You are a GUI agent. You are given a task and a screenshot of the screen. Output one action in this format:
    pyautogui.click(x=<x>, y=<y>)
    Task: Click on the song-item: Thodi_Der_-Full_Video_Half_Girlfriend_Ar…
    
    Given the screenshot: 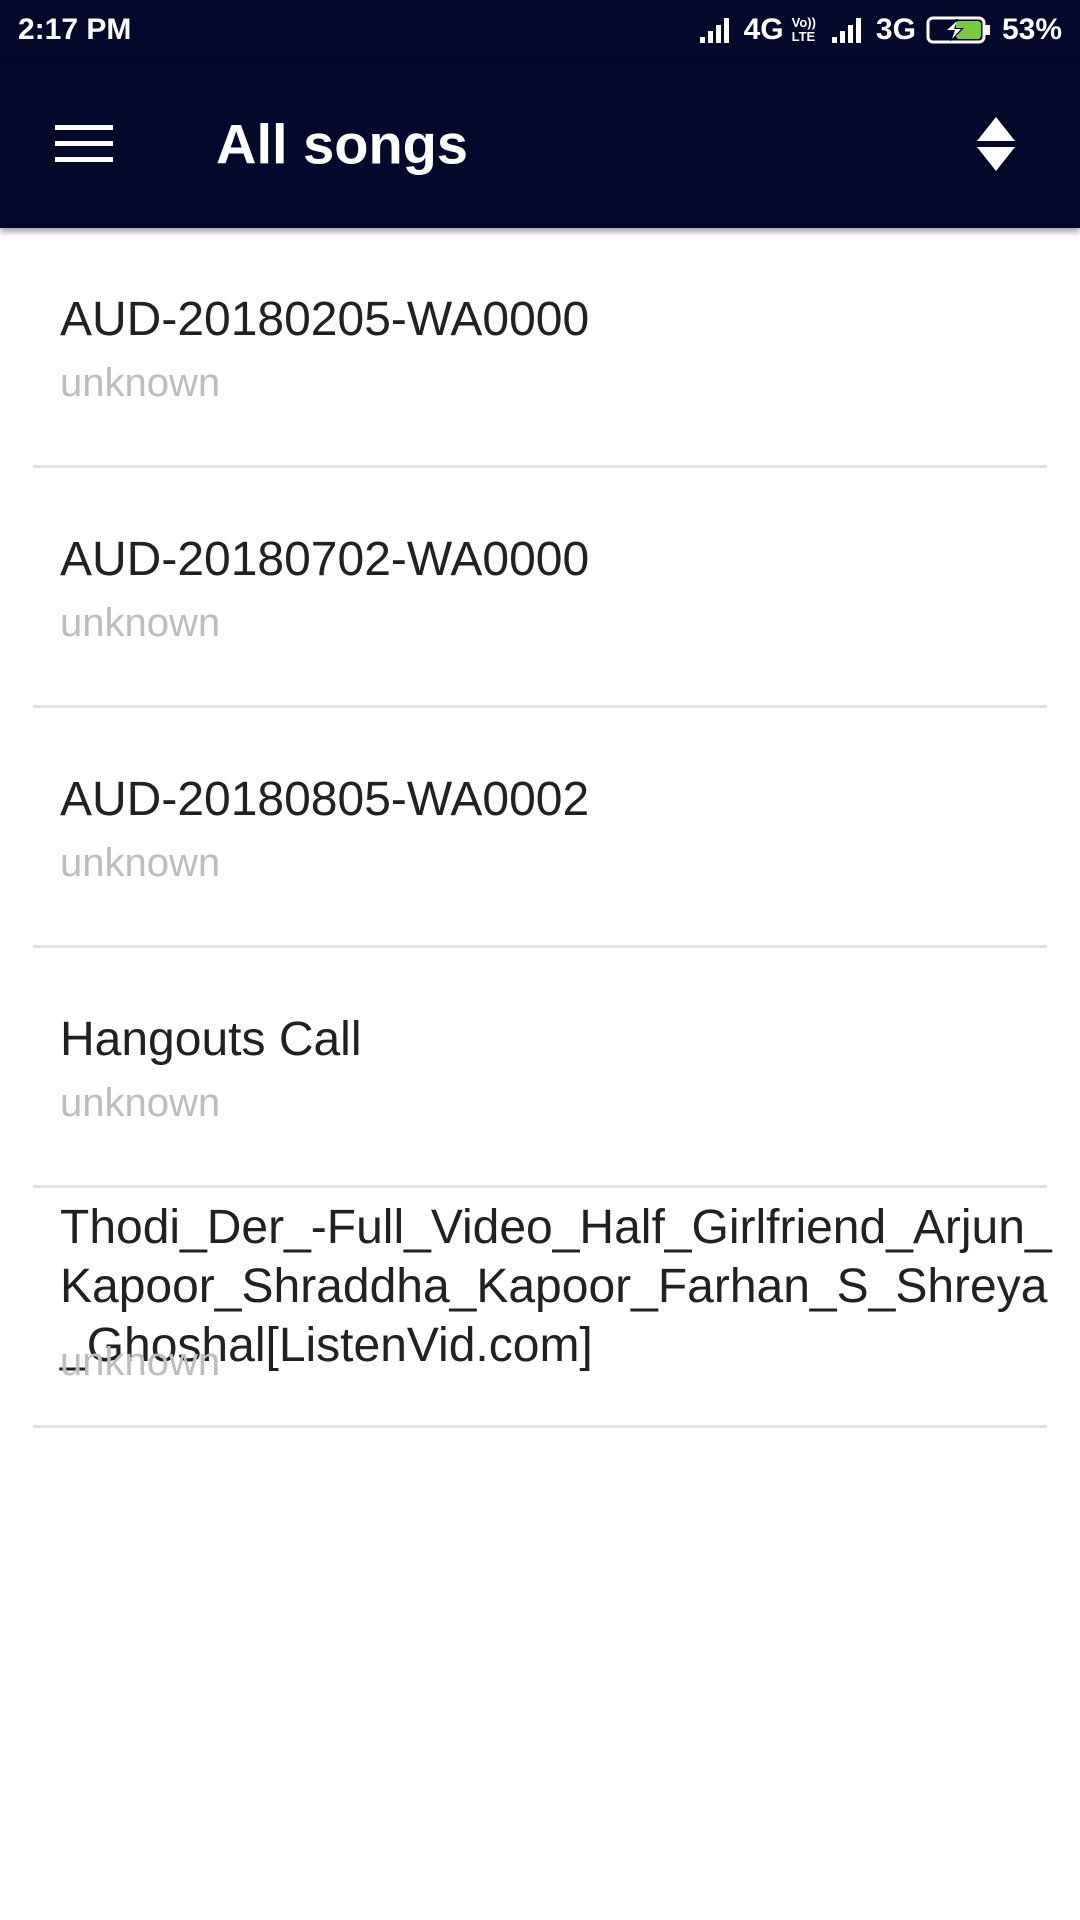 What is the action you would take?
    pyautogui.click(x=540, y=1308)
    